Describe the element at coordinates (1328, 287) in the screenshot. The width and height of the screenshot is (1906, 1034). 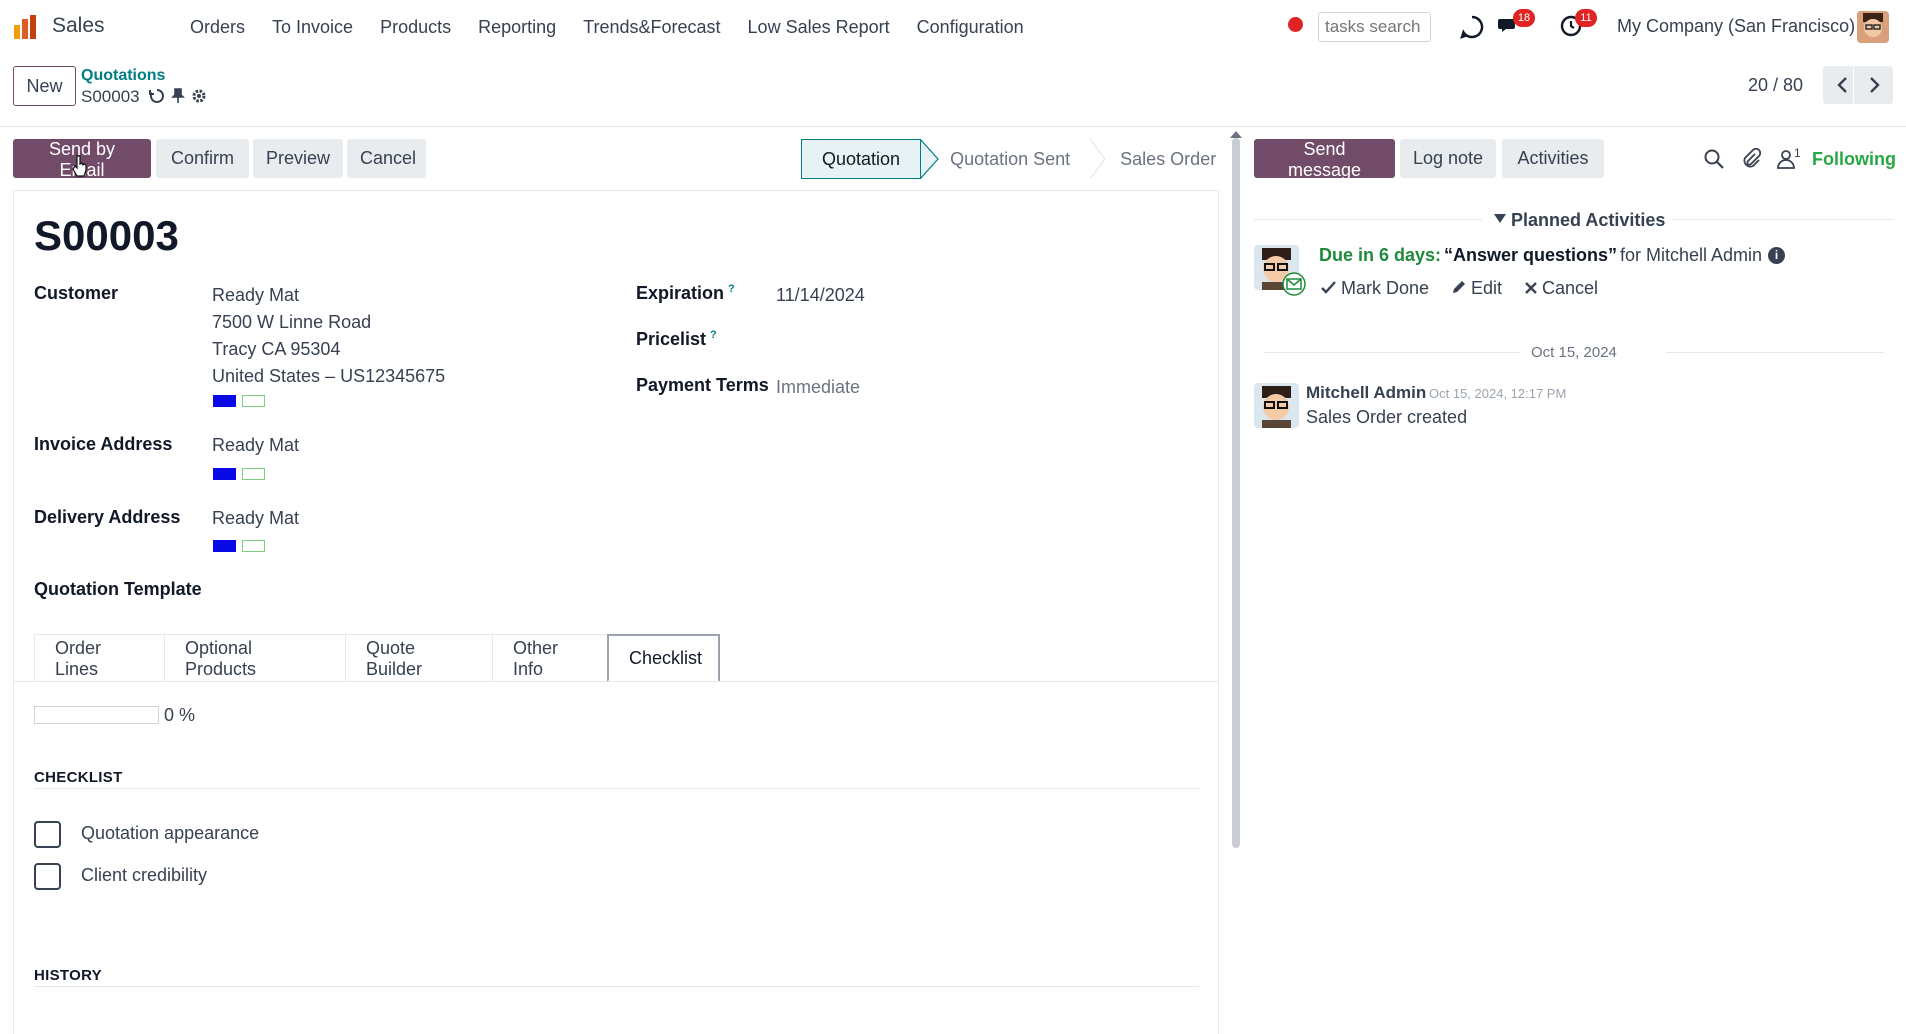
I see `check-icon` at that location.